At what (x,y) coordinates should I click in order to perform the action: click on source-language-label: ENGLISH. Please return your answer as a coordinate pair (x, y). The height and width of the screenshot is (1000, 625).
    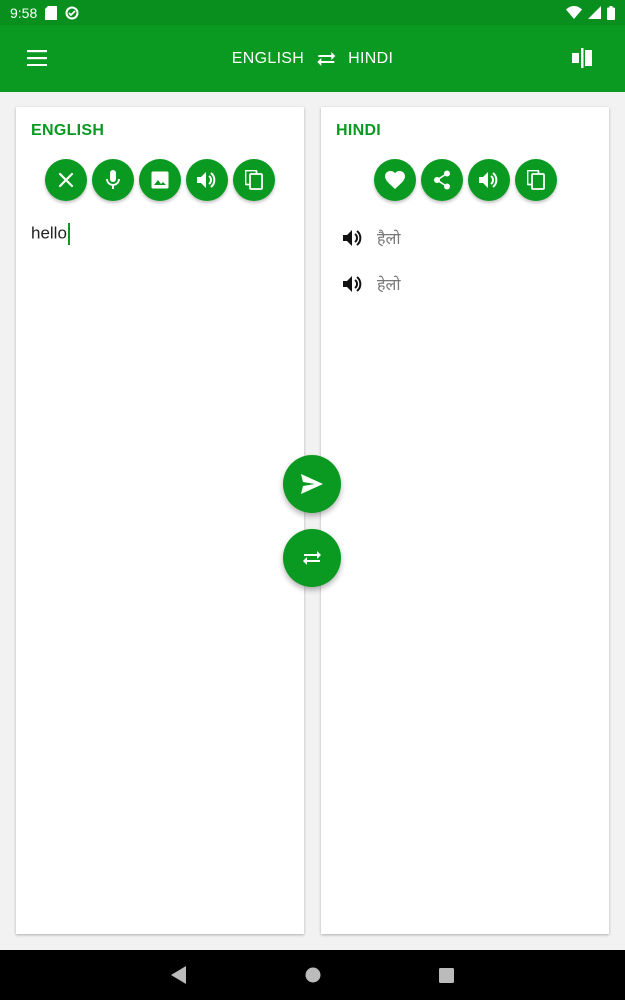
    Looking at the image, I should click on (268, 59).